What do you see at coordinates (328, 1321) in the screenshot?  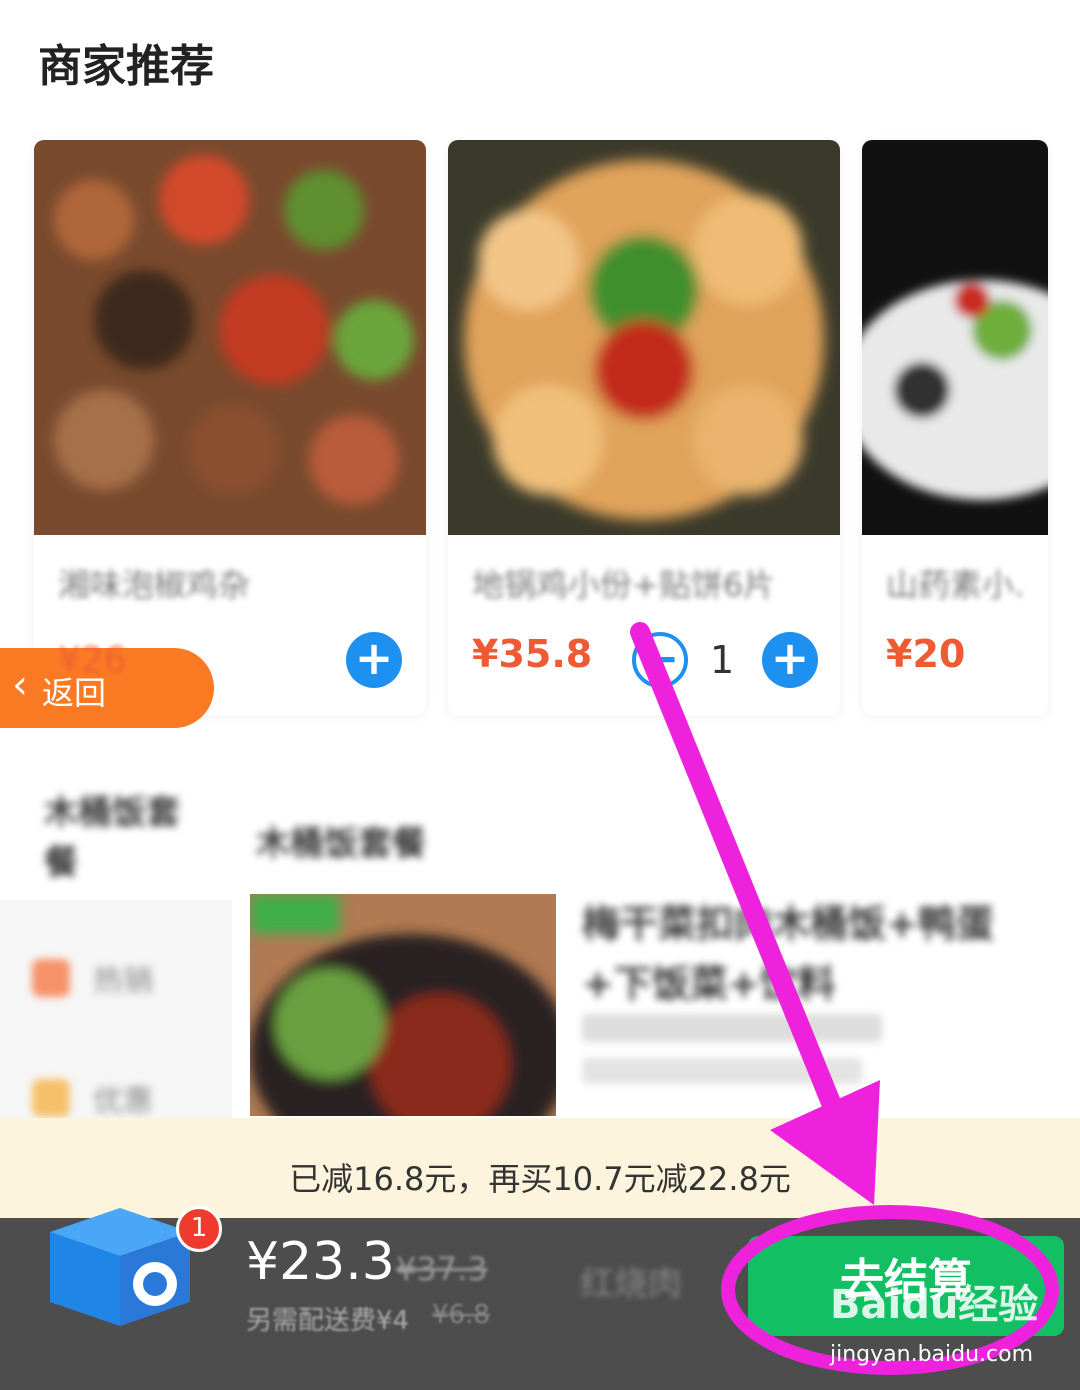 I see `delivery-fee: 另需配送费¥4` at bounding box center [328, 1321].